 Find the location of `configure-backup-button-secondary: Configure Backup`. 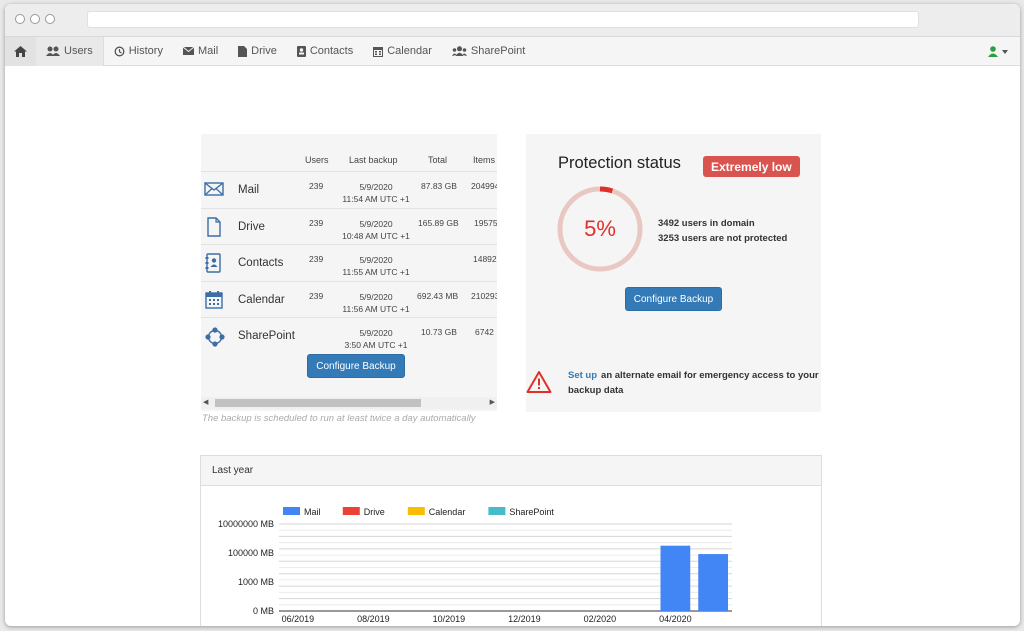

configure-backup-button-secondary: Configure Backup is located at coordinates (673, 299).